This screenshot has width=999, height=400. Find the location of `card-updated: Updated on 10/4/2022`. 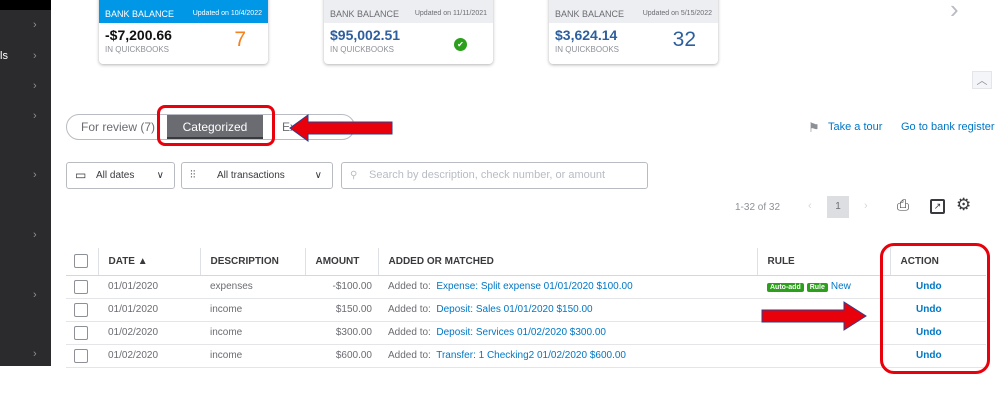

card-updated: Updated on 10/4/2022 is located at coordinates (227, 13).